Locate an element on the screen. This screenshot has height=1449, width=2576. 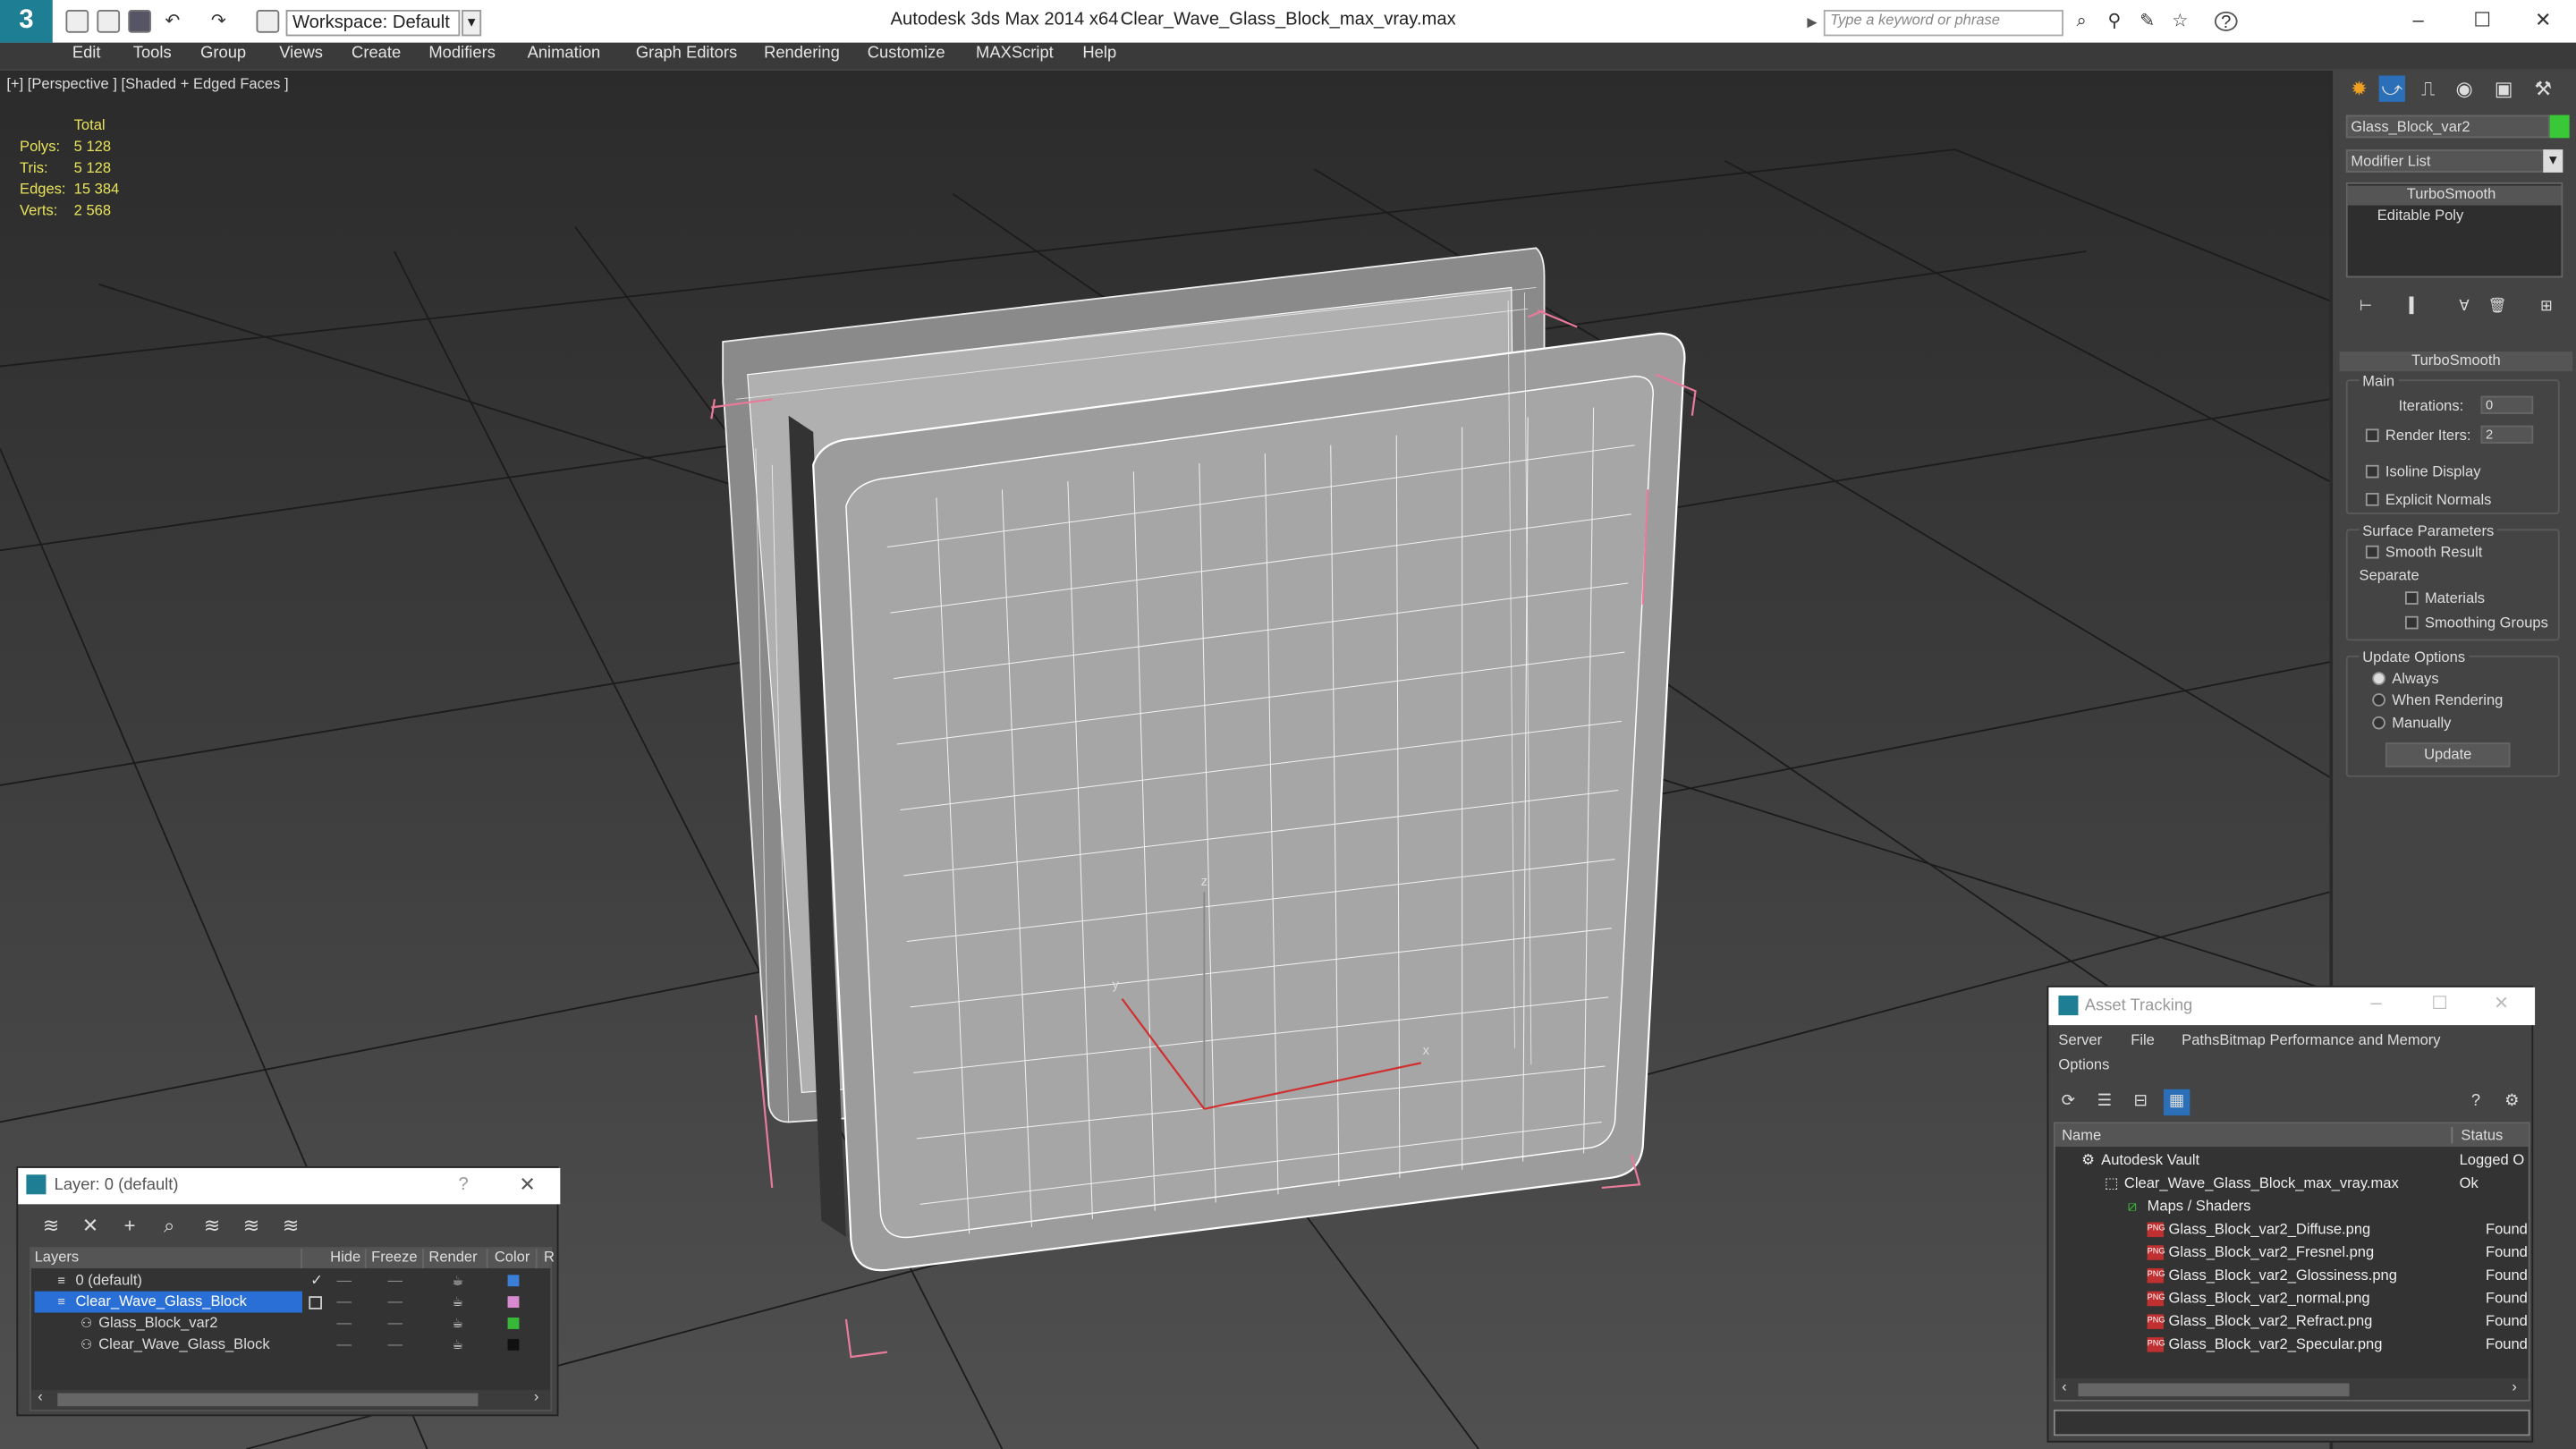
current-layer-checkbox is located at coordinates (315, 1302).